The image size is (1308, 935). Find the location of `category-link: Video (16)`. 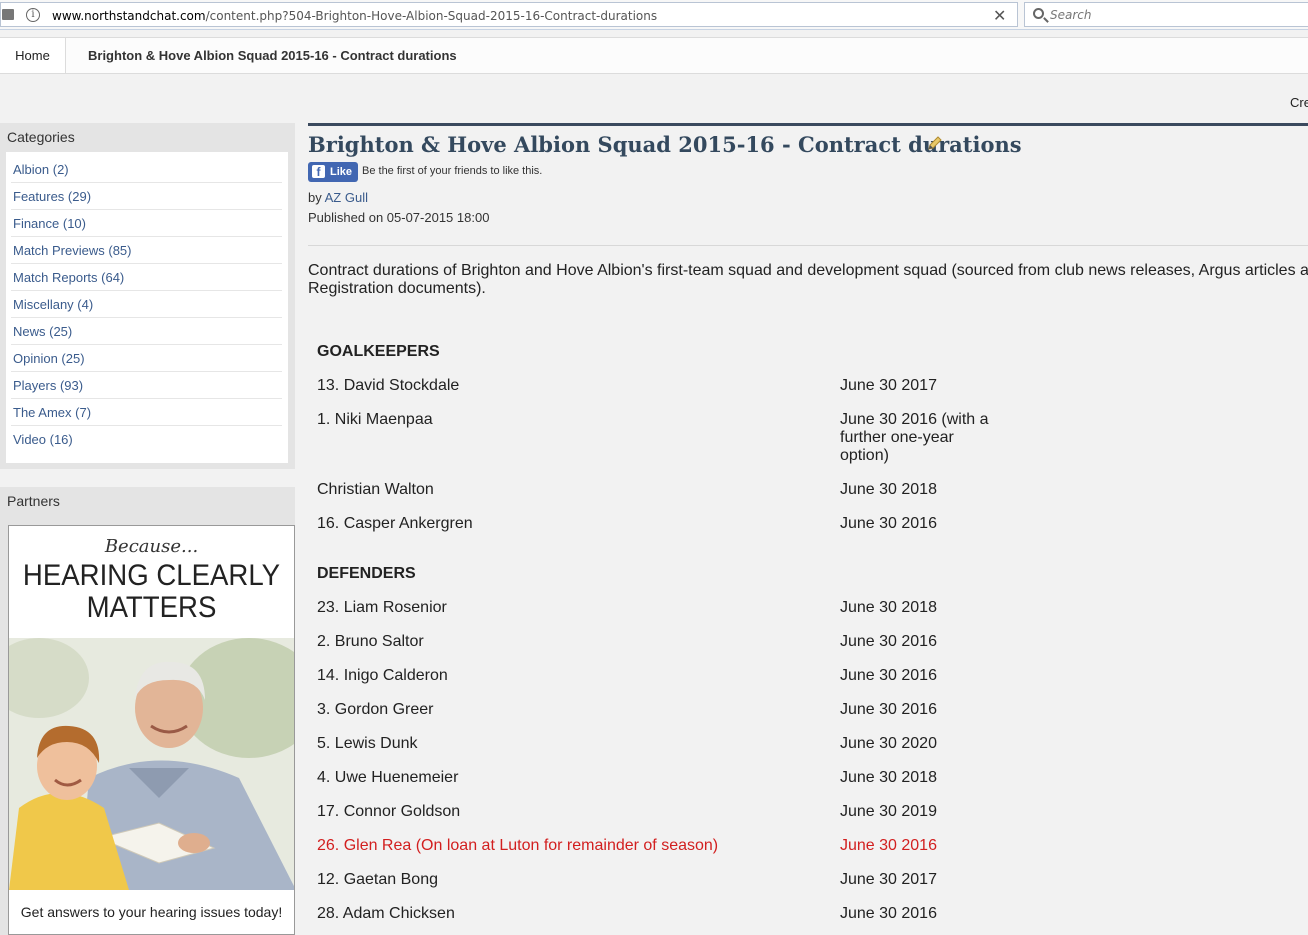

category-link: Video (16) is located at coordinates (42, 436).